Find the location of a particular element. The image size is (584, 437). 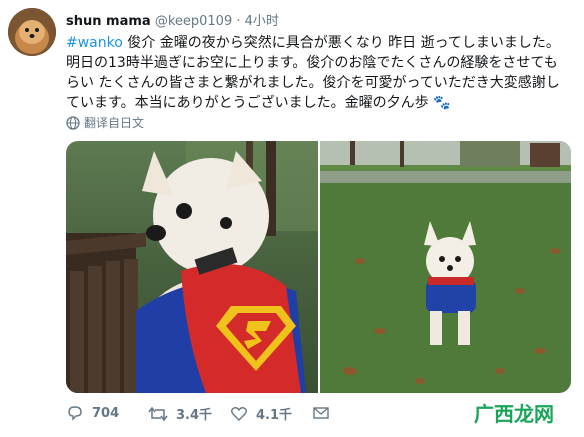

translate-label: 翻译自日文 is located at coordinates (114, 123).